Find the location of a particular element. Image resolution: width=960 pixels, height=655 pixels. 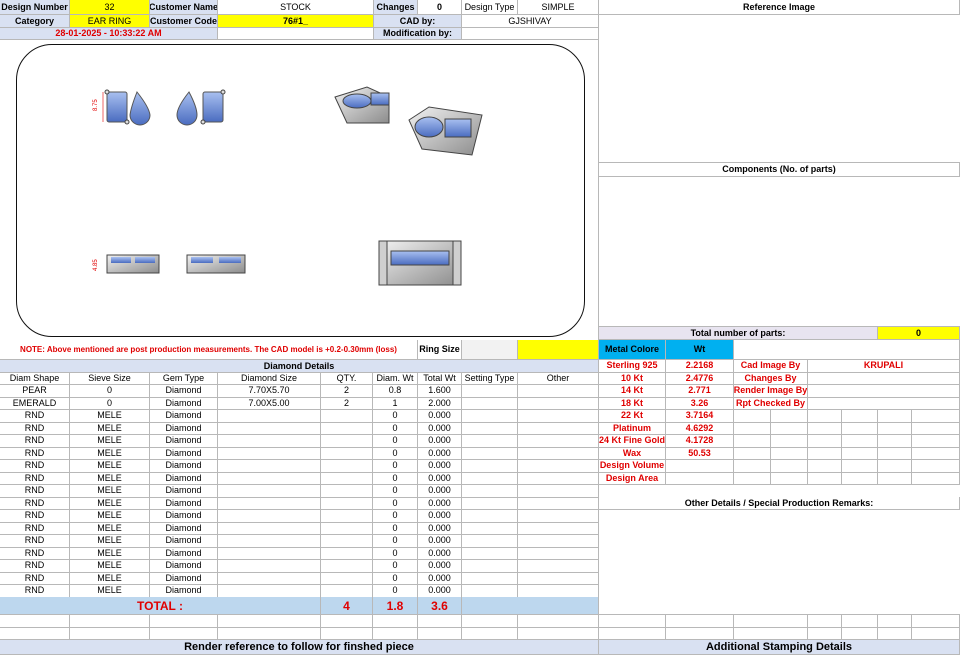

customer-code-value: 76#1_ is located at coordinates (296, 21).